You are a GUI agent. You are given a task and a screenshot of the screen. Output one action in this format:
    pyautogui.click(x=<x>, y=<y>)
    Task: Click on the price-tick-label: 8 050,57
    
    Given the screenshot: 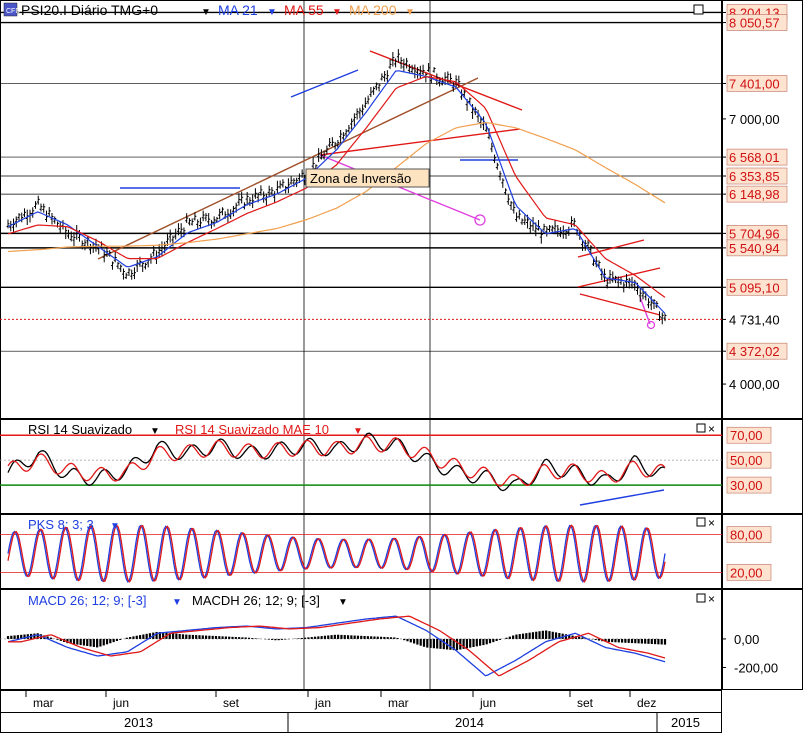 What is the action you would take?
    pyautogui.click(x=754, y=23)
    